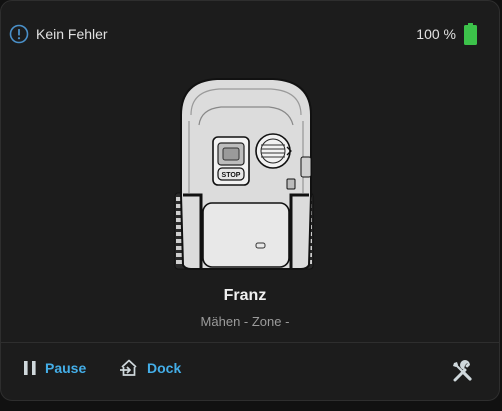 The image size is (502, 411). I want to click on pause-button: Pause, so click(54, 368).